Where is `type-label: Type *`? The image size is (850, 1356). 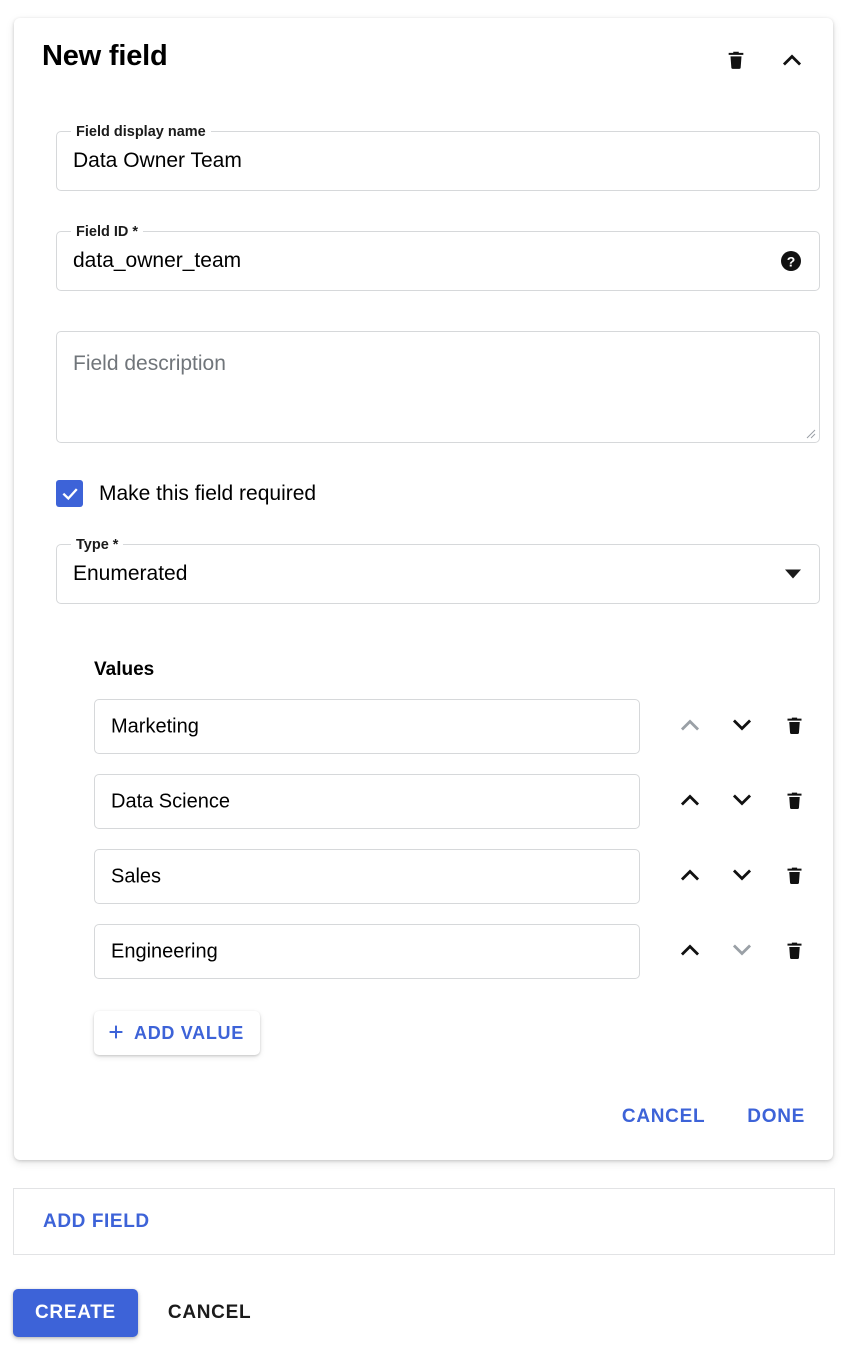
type-label: Type * is located at coordinates (97, 545).